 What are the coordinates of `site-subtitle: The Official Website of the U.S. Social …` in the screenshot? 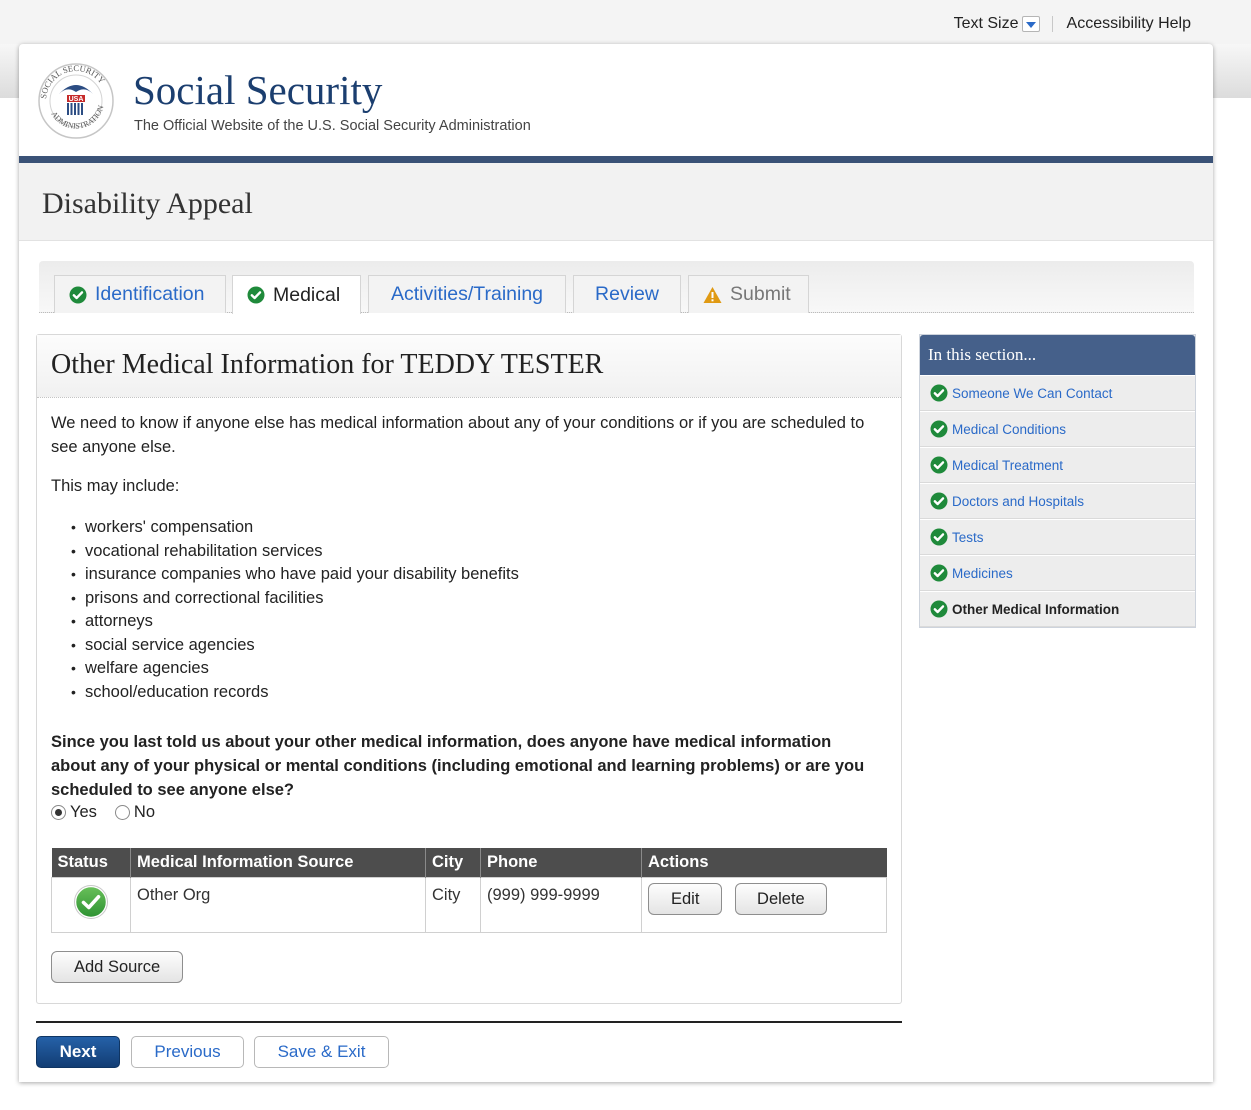 It's located at (332, 126).